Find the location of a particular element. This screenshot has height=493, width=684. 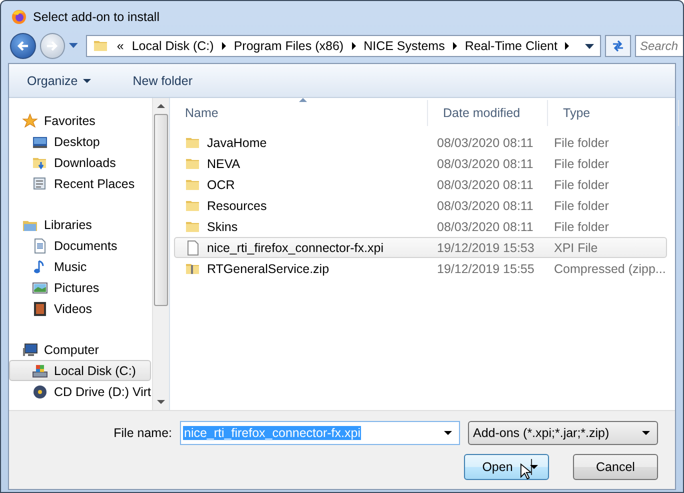

file-row: OCR 08/03/2020 08:11 File folder is located at coordinates (420, 184).